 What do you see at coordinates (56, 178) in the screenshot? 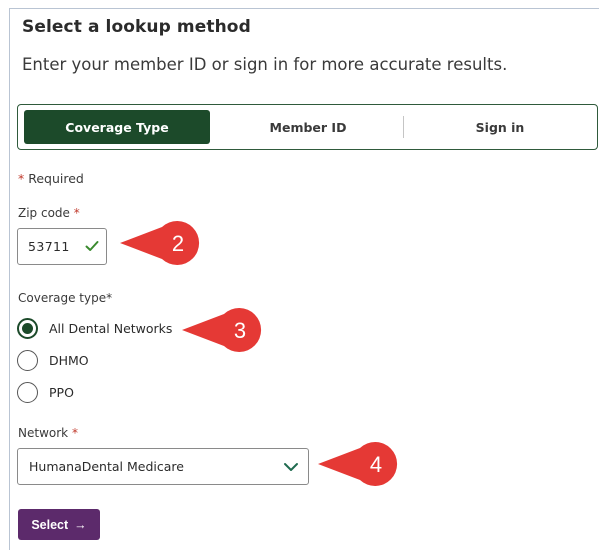
I see `required-text: Required` at bounding box center [56, 178].